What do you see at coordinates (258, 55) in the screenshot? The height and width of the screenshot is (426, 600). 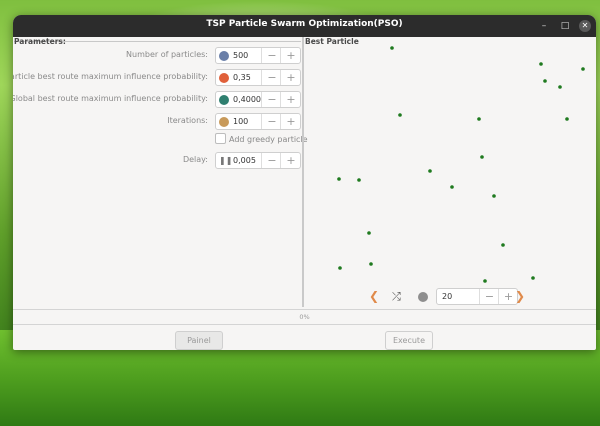 I see `number-of-particles-spinbox: 500 − +` at bounding box center [258, 55].